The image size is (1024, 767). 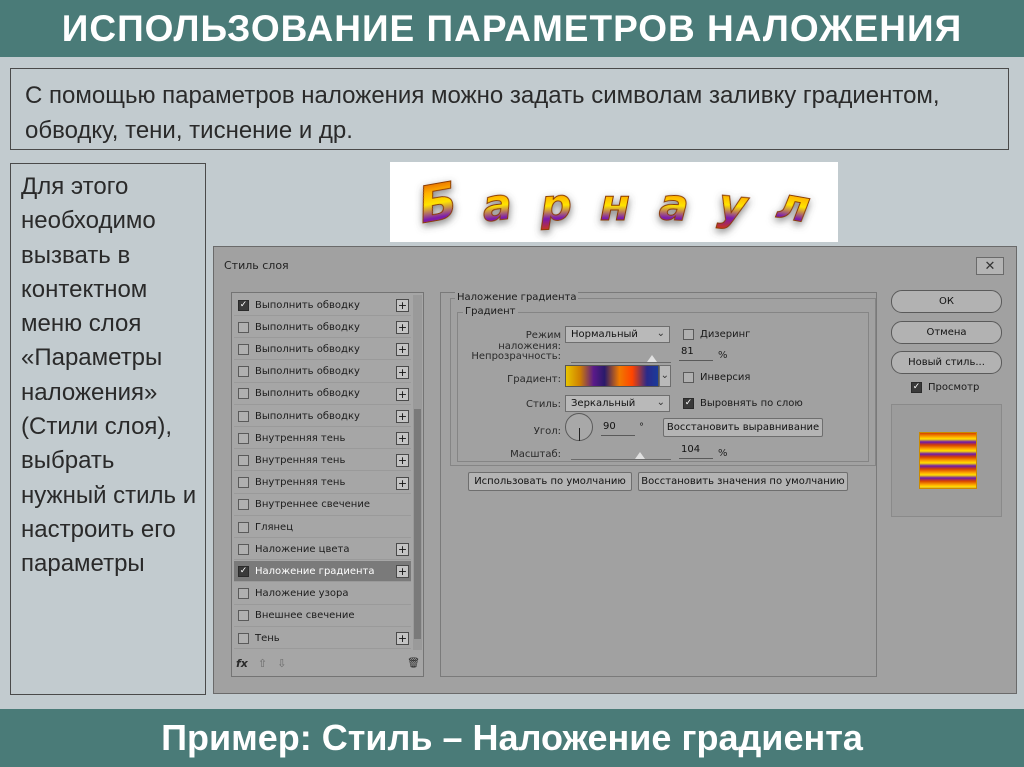 What do you see at coordinates (990, 266) in the screenshot?
I see `close-icon: ✕` at bounding box center [990, 266].